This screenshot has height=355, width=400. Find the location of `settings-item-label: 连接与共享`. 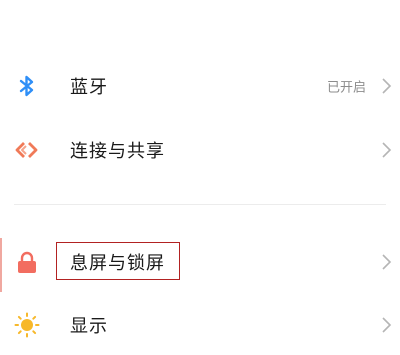

settings-item-label: 连接与共享 is located at coordinates (117, 151).